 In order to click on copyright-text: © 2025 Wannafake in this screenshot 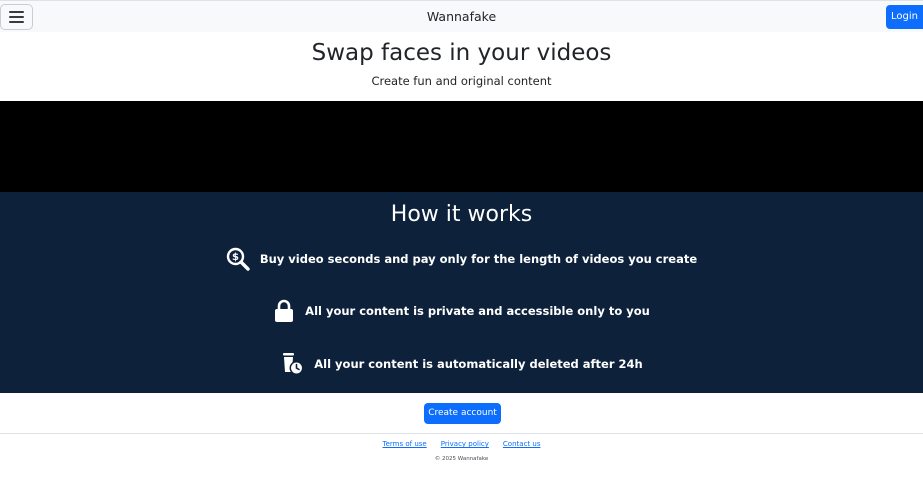, I will do `click(461, 459)`.